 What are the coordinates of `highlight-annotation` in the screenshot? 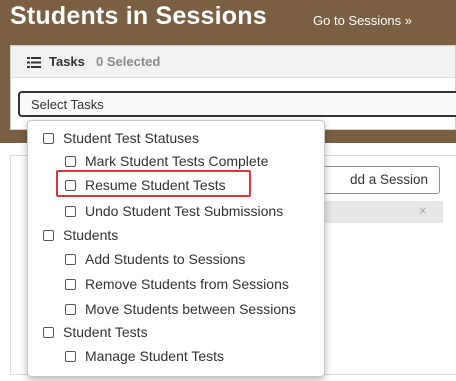 It's located at (153, 183).